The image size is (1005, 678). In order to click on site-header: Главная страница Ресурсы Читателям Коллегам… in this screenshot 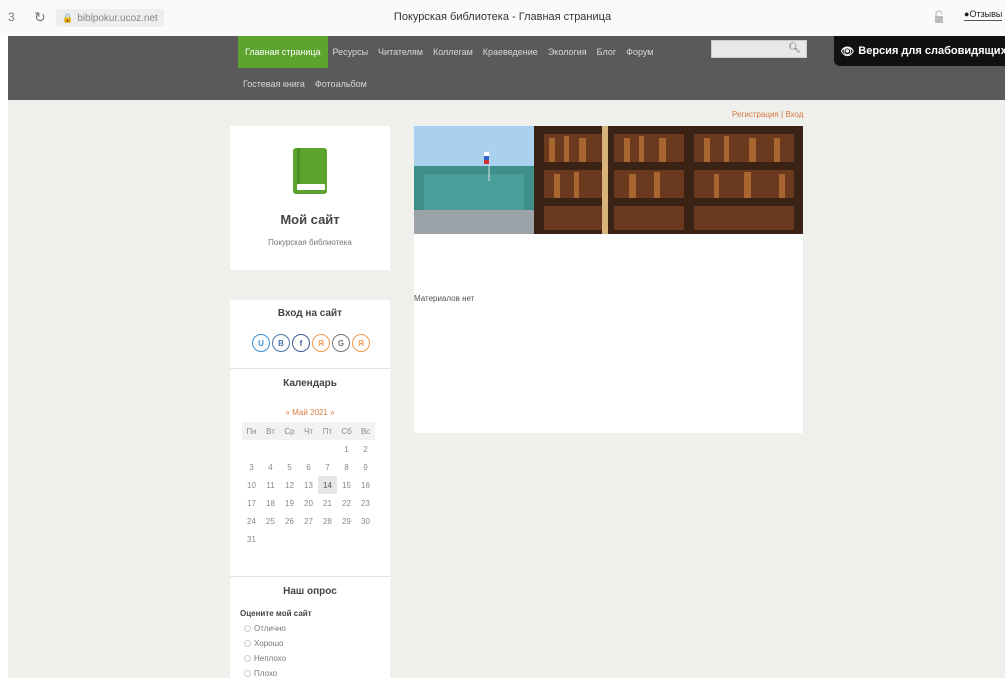, I will do `click(506, 68)`.